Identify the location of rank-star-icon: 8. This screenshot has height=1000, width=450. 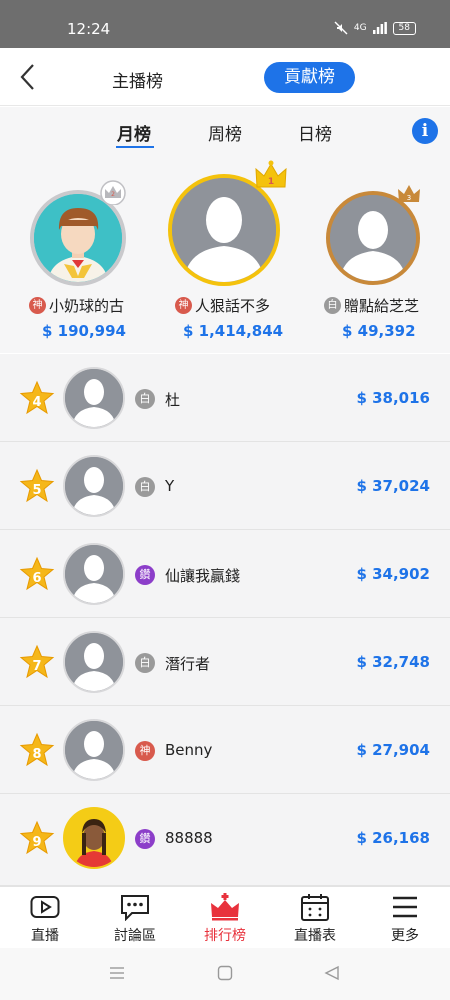
(37, 749).